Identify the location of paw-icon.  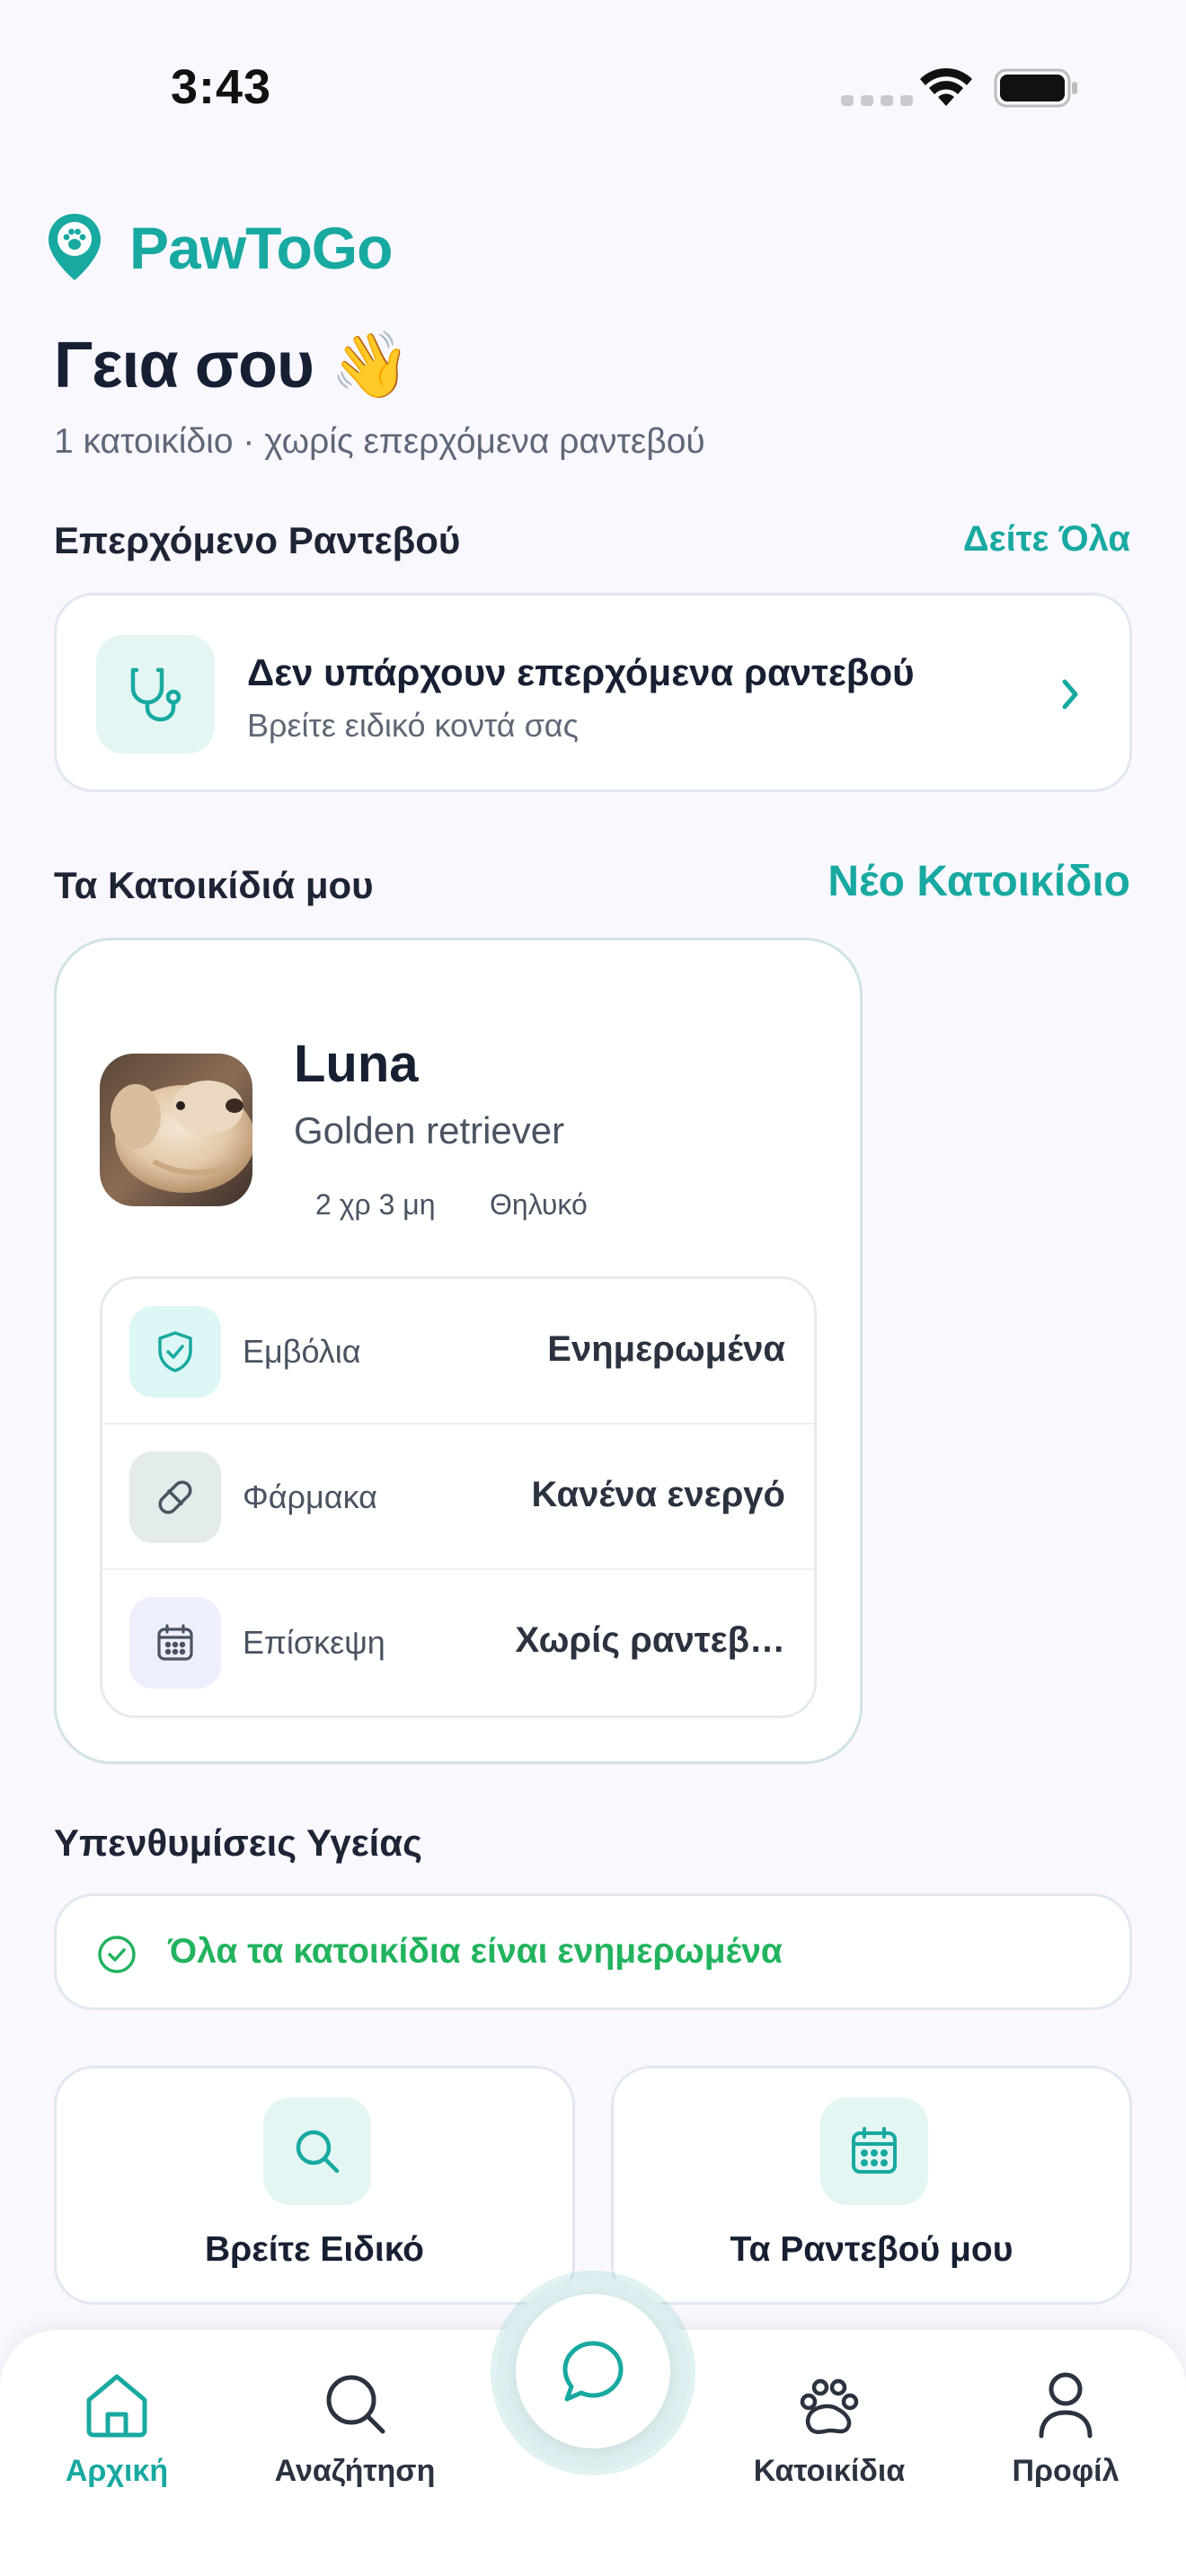
(829, 2406).